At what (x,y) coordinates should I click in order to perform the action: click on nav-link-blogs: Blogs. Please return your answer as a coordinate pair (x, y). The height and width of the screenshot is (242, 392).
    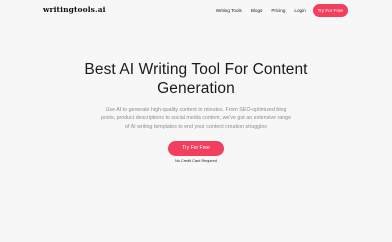
    Looking at the image, I should click on (257, 10).